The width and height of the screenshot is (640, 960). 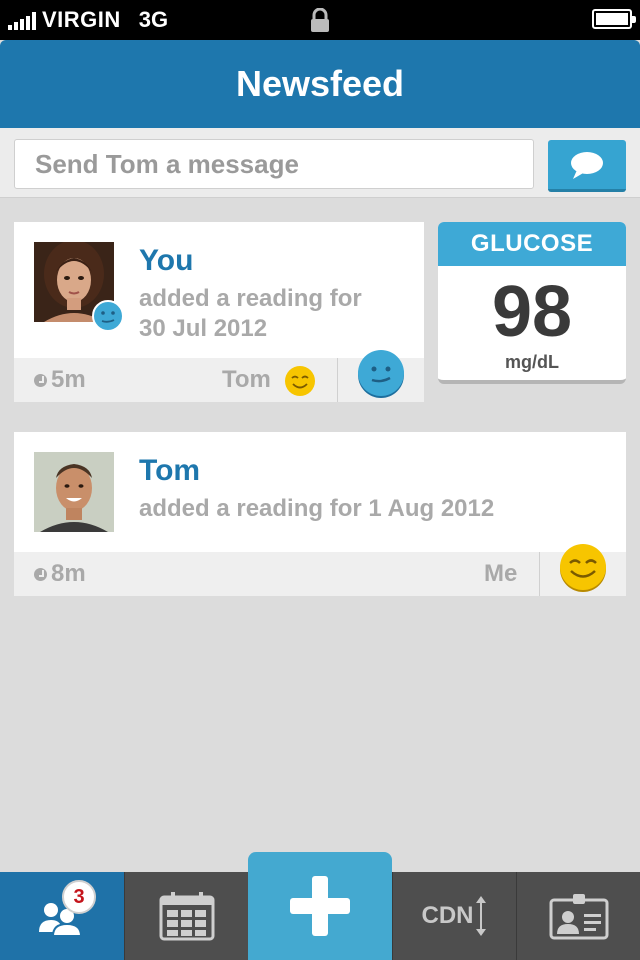 I want to click on tab-profile, so click(x=578, y=916).